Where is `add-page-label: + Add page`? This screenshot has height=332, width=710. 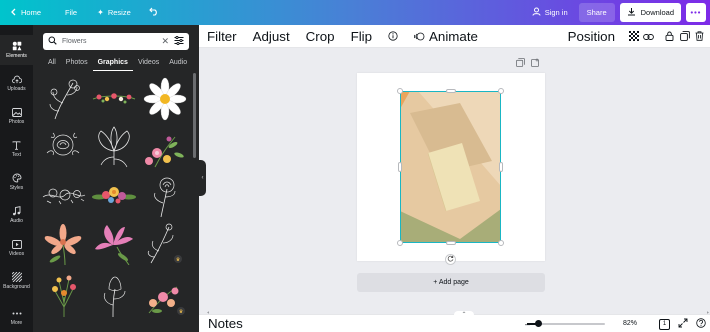 add-page-label: + Add page is located at coordinates (451, 282).